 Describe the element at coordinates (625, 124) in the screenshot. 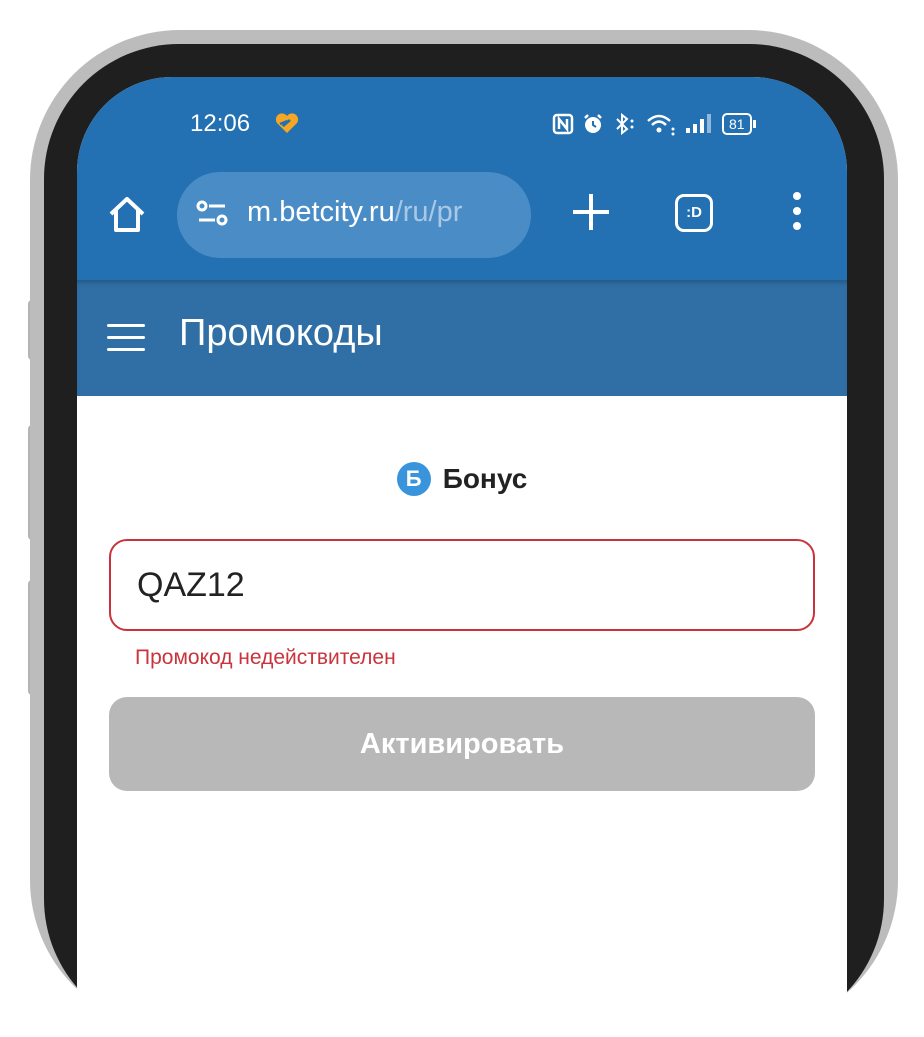

I see `bluetooth-icon` at that location.